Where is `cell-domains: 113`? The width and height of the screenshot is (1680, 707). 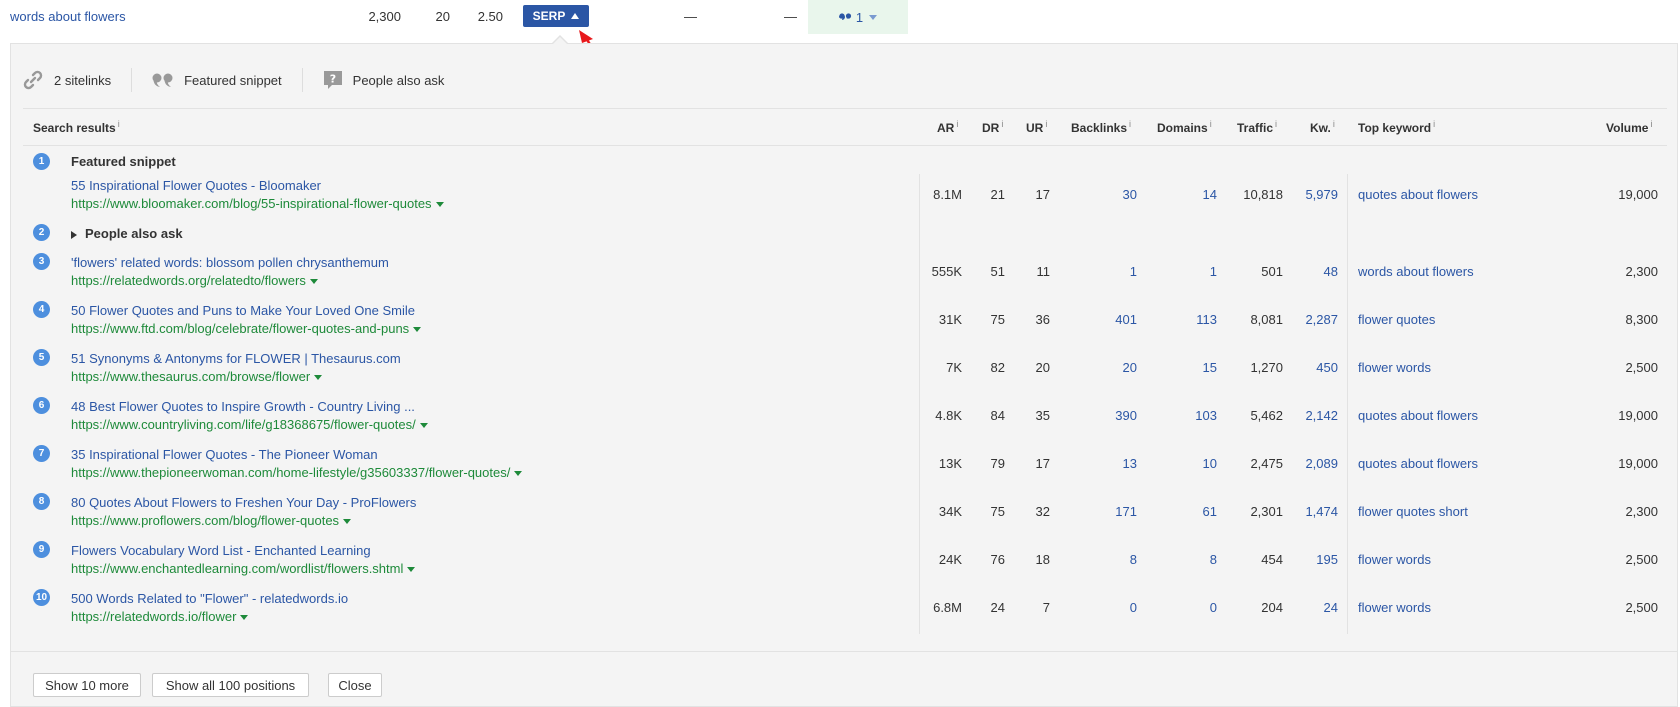
cell-domains: 113 is located at coordinates (1183, 319).